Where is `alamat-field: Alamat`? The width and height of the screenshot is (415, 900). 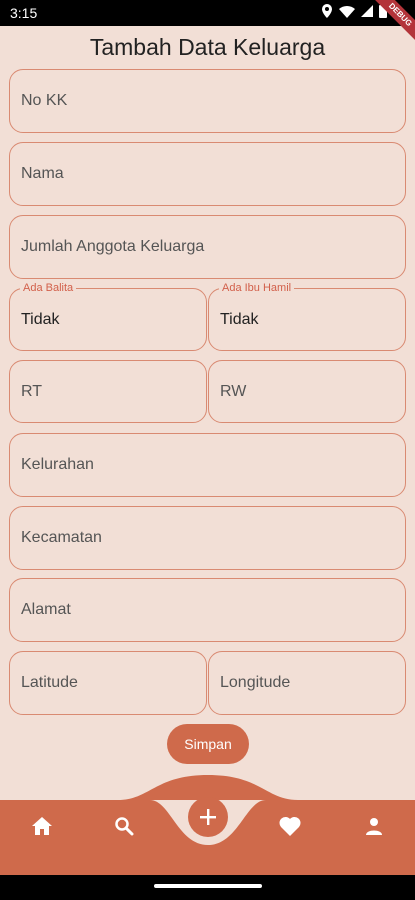
alamat-field: Alamat is located at coordinates (207, 610).